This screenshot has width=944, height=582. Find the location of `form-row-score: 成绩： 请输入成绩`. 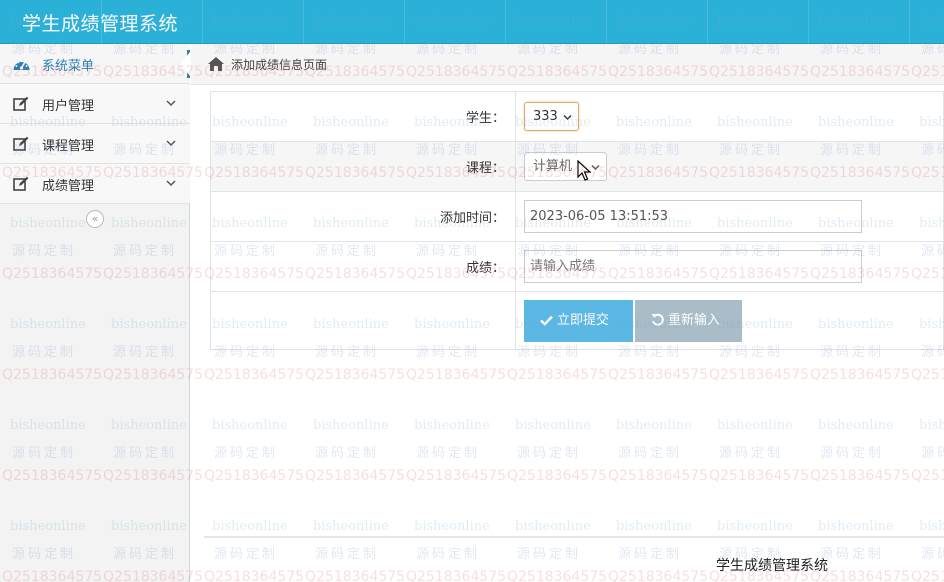

form-row-score: 成绩： 请输入成绩 is located at coordinates (577, 266).